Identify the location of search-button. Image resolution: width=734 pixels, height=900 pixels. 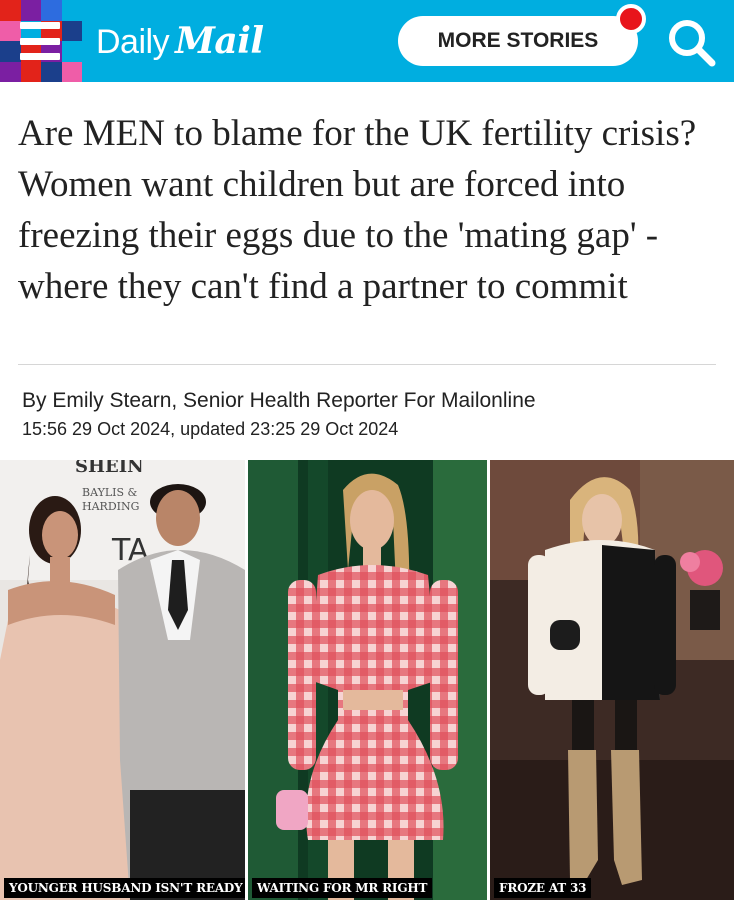
(691, 44).